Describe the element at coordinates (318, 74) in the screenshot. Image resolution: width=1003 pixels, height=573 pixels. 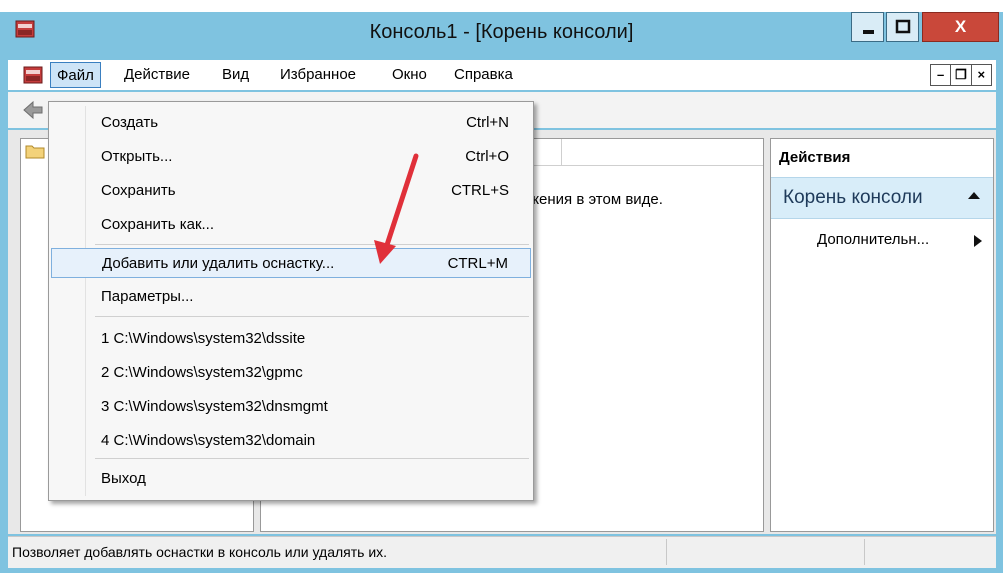
I see `menu-favorites: Избранное` at that location.